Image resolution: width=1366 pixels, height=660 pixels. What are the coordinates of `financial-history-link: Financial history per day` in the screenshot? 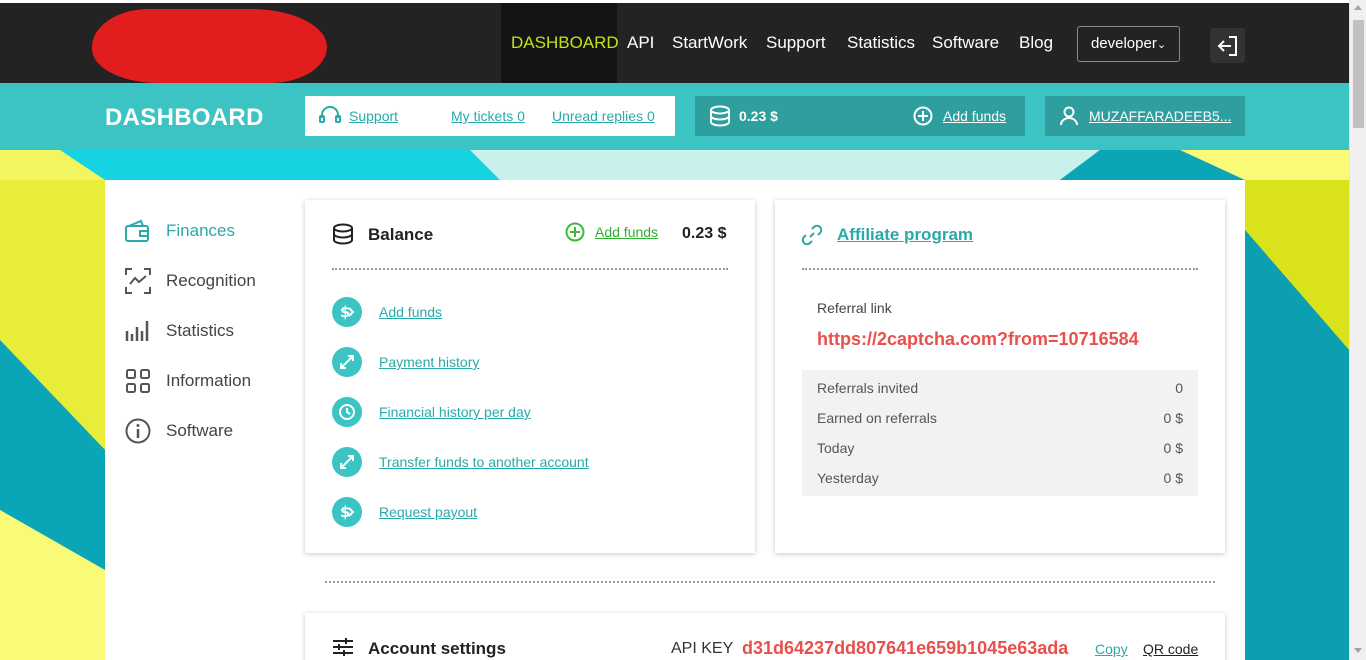 It's located at (455, 412).